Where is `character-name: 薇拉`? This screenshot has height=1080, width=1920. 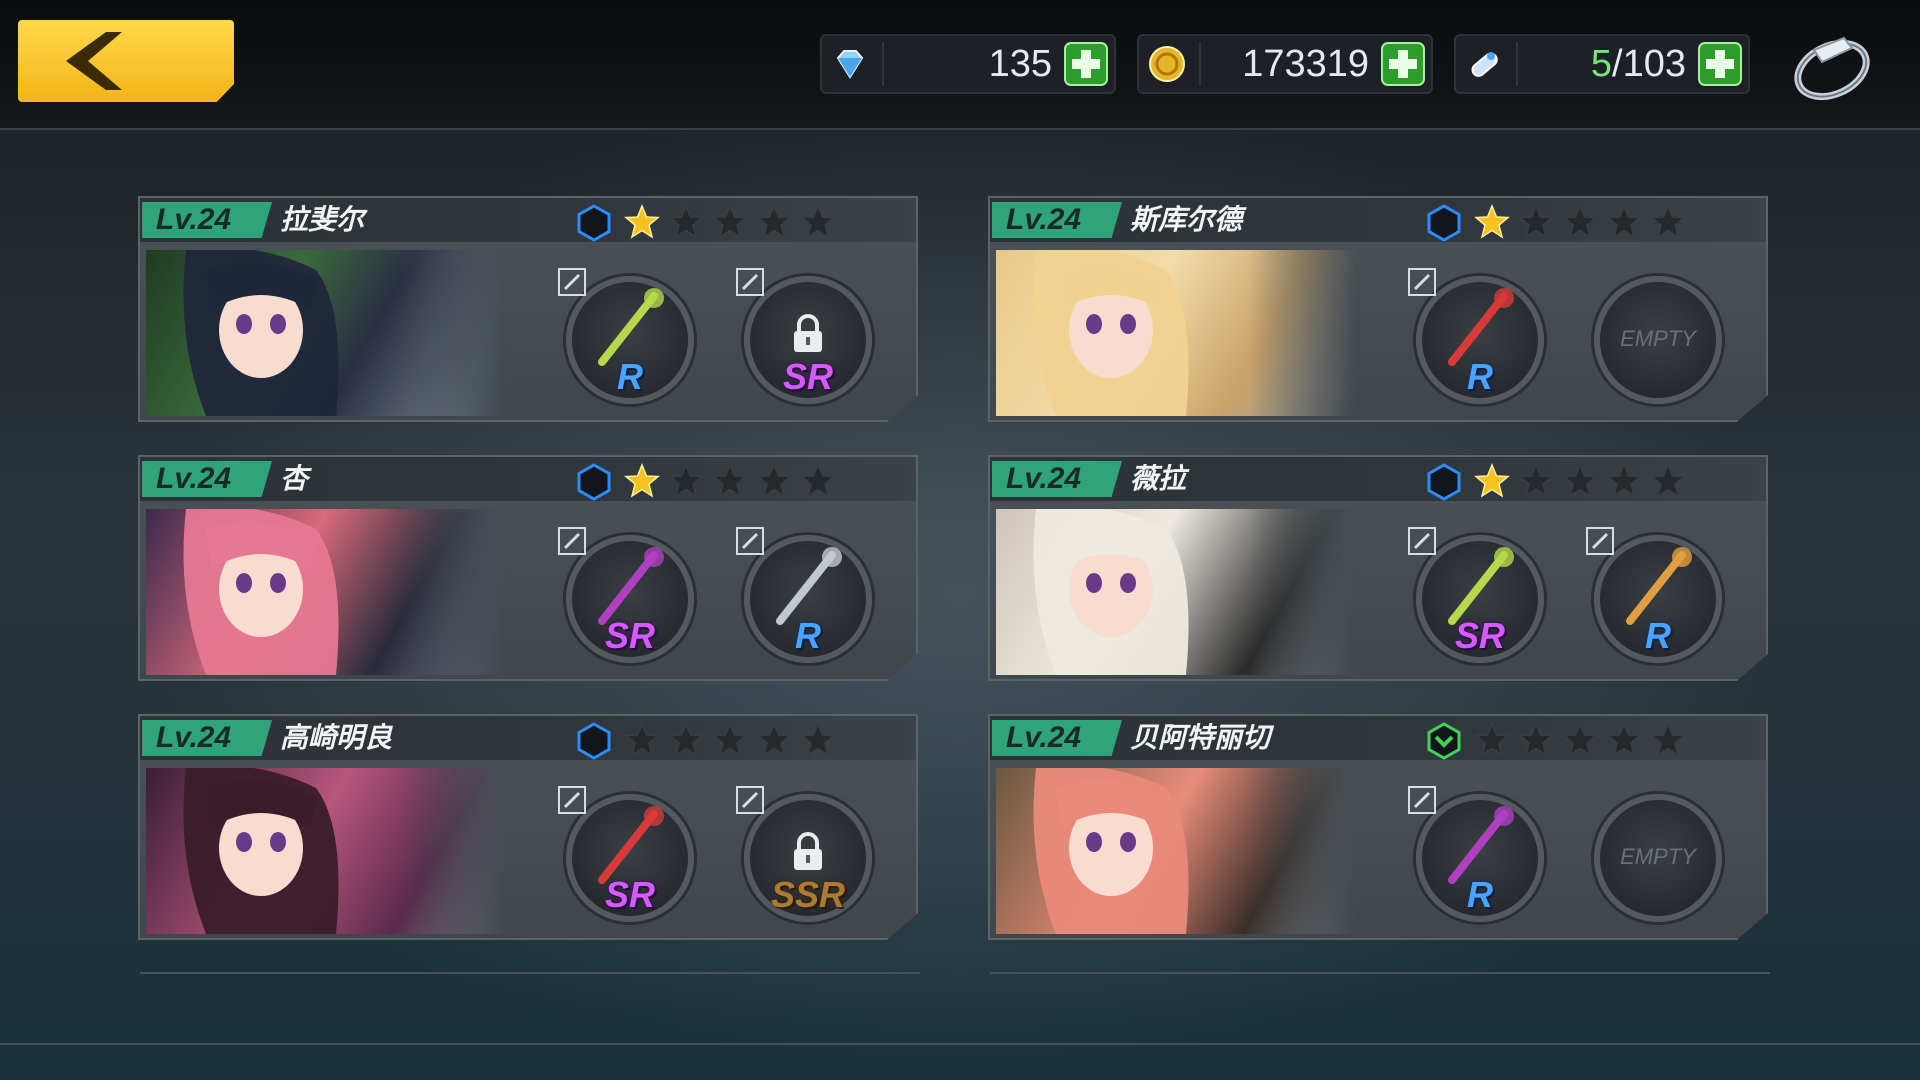 character-name: 薇拉 is located at coordinates (1158, 478).